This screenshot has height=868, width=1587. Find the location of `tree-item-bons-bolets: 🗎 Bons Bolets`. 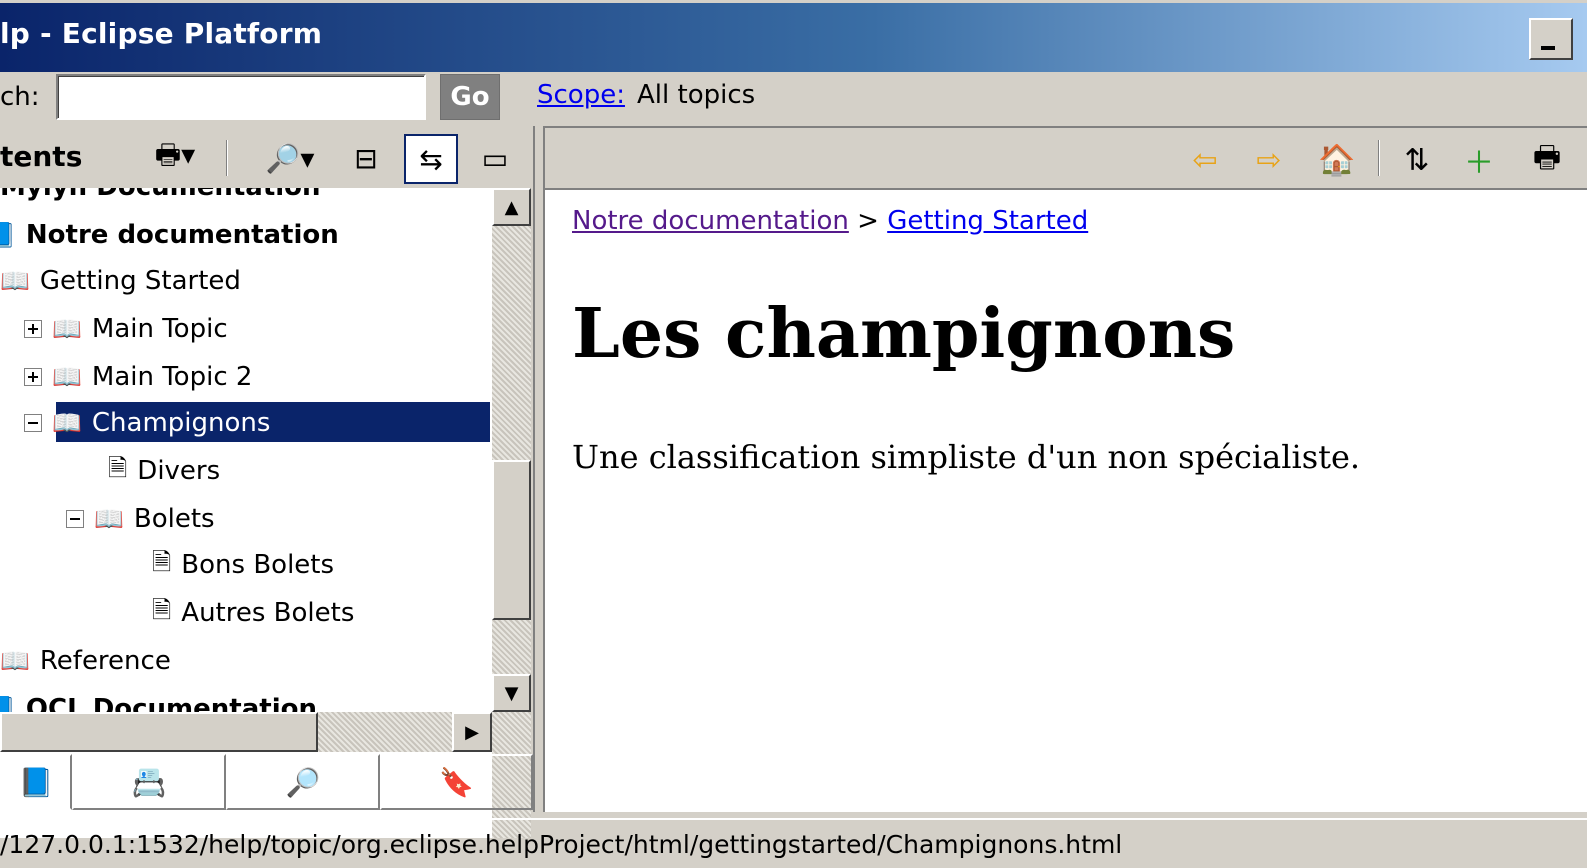

tree-item-bons-bolets: 🗎 Bons Bolets is located at coordinates (243, 565).